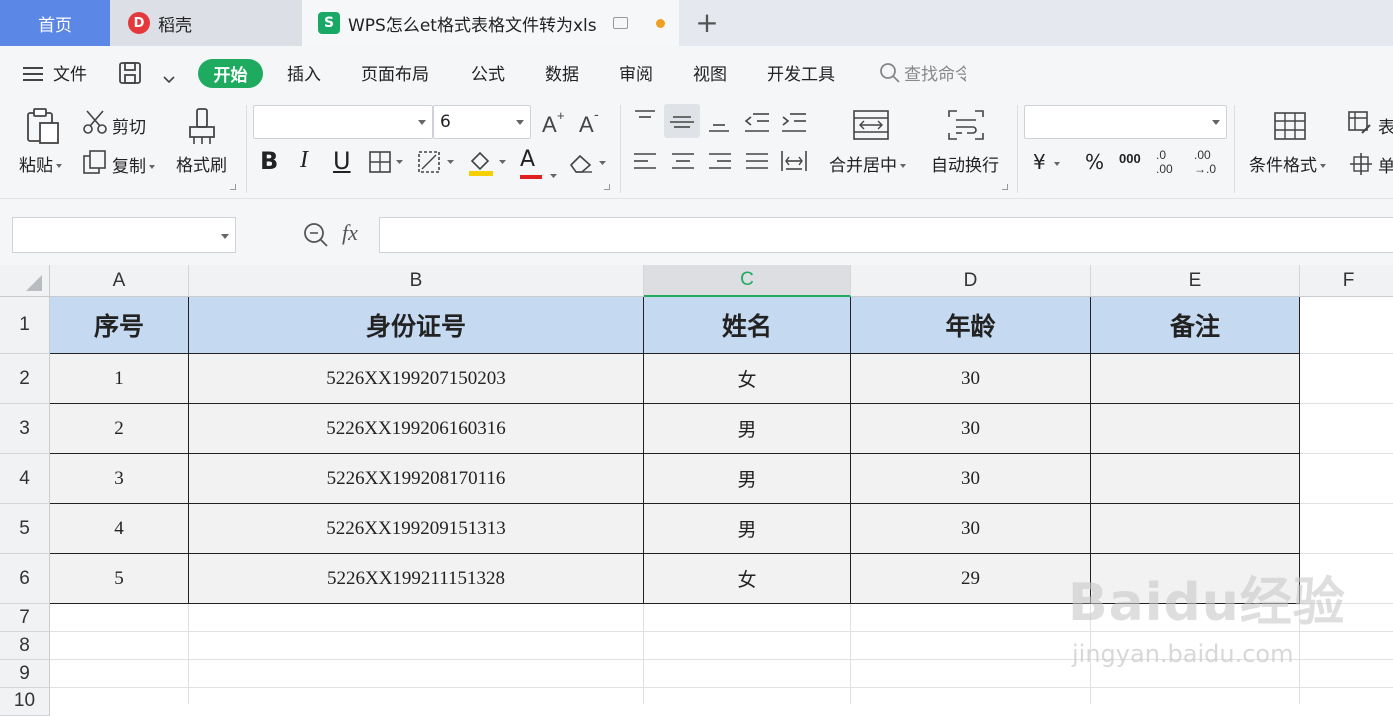 This screenshot has width=1393, height=716. I want to click on number-format-select, so click(1125, 122).